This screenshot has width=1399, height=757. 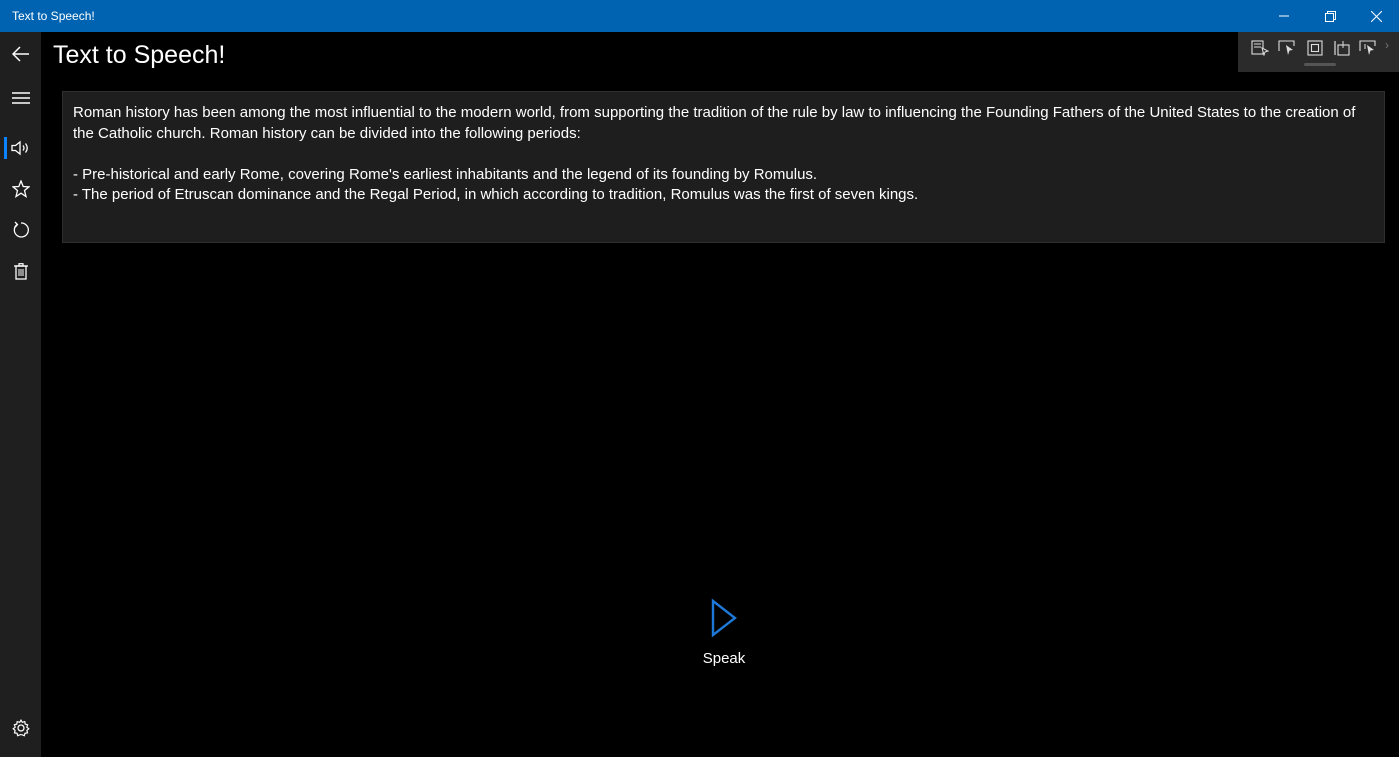 I want to click on nav-item-speak, so click(x=20, y=148).